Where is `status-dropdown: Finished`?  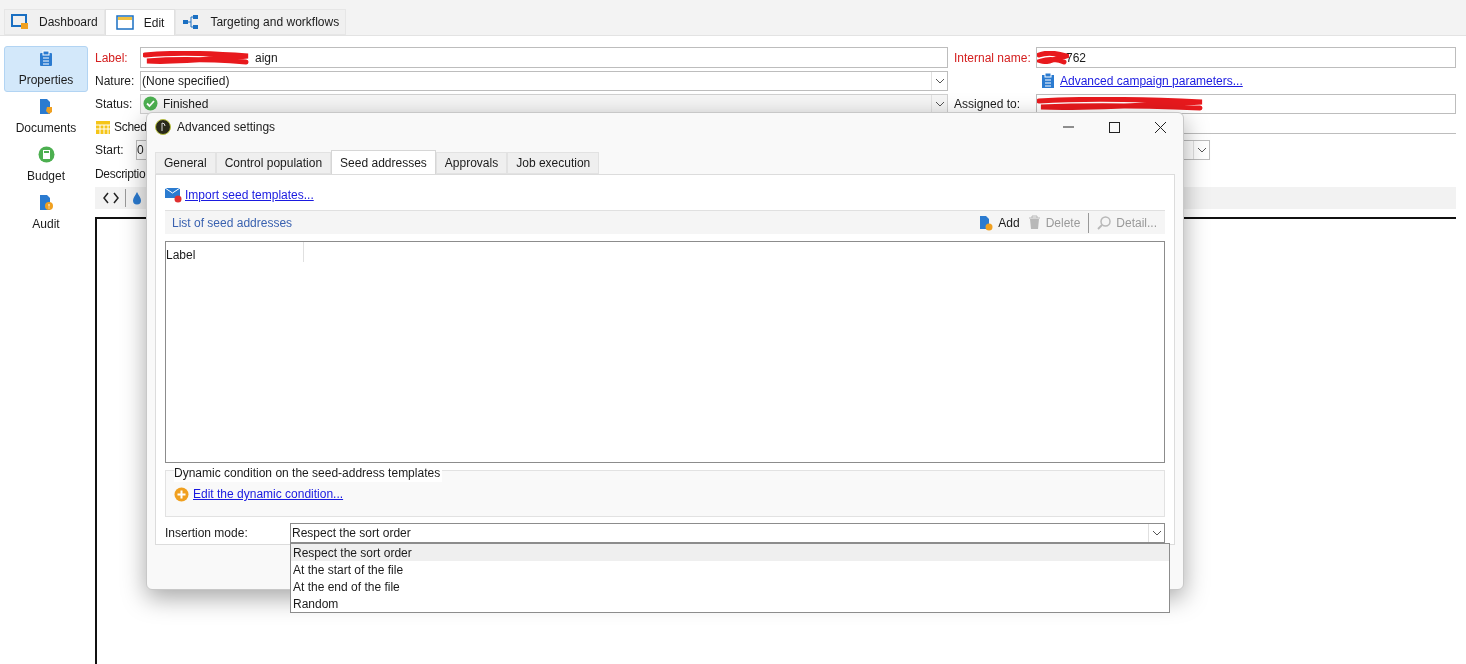
status-dropdown: Finished is located at coordinates (544, 103).